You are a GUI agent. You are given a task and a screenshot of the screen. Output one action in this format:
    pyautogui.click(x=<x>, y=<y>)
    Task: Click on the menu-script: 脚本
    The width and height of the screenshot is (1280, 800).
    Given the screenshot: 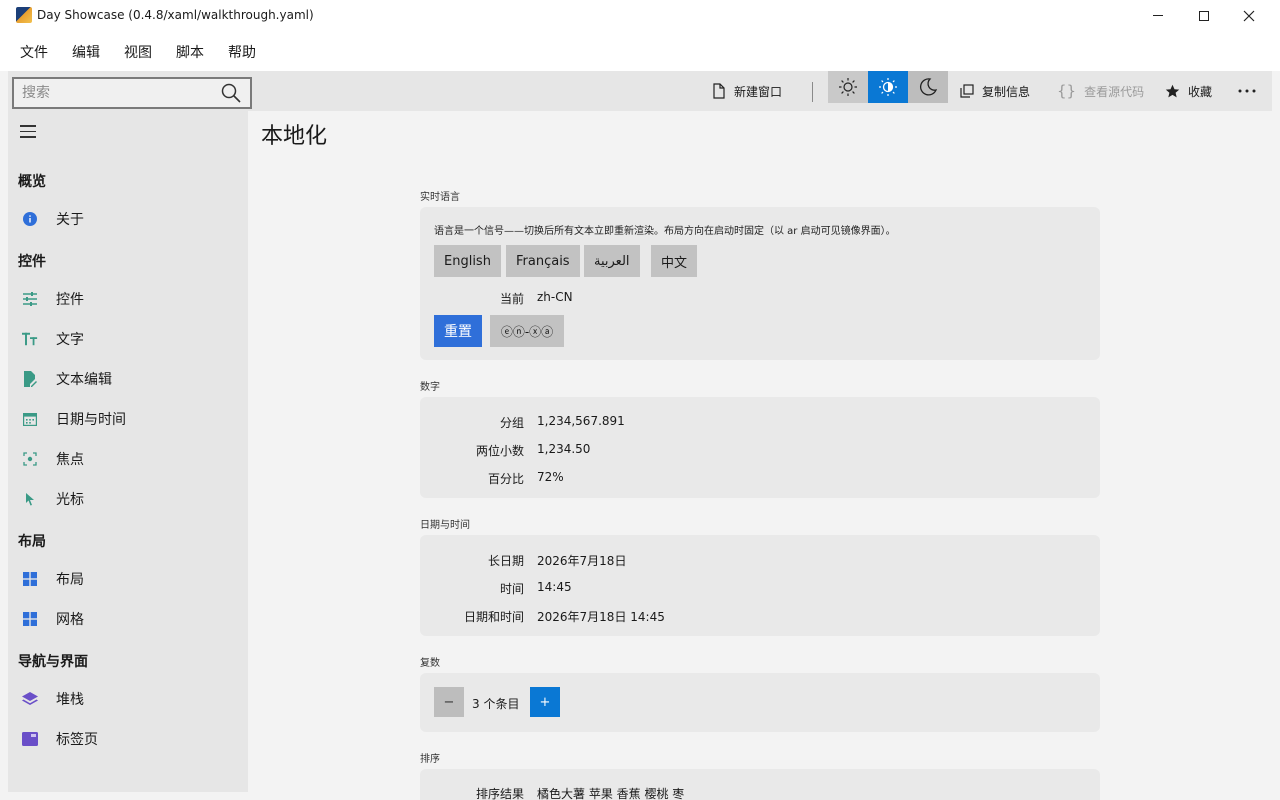 What is the action you would take?
    pyautogui.click(x=190, y=52)
    